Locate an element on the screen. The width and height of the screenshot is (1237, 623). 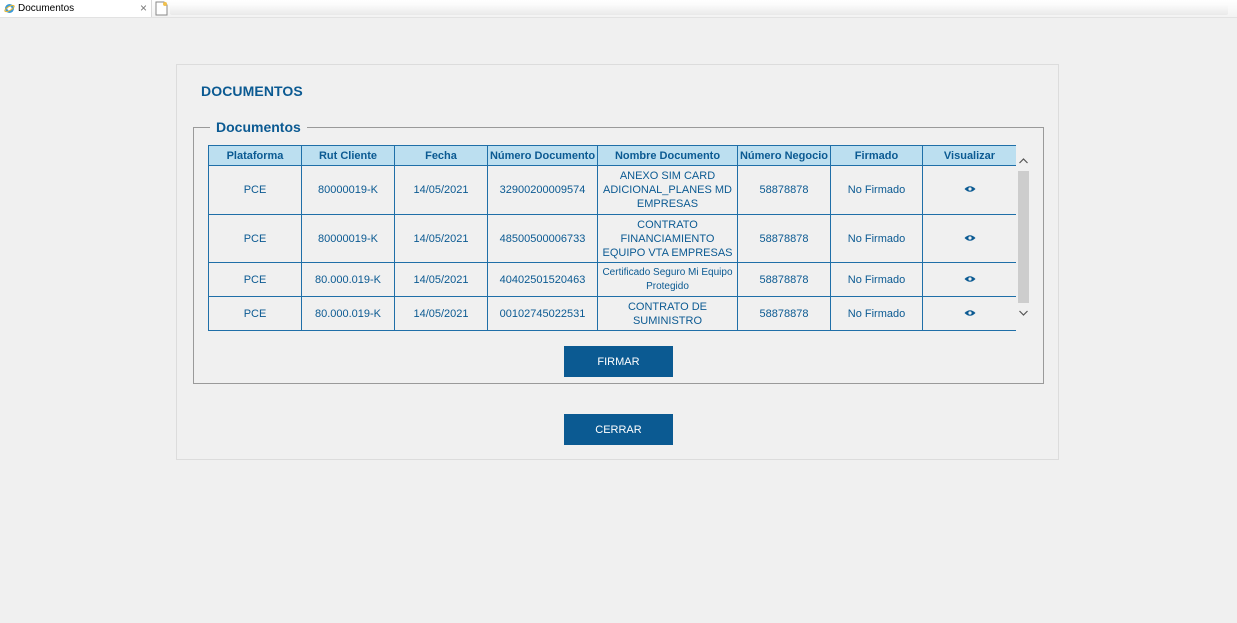
header-rut-cliente: Rut Cliente is located at coordinates (348, 155).